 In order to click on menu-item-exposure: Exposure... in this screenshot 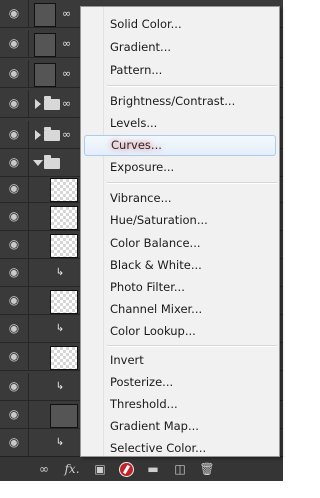, I will do `click(142, 167)`.